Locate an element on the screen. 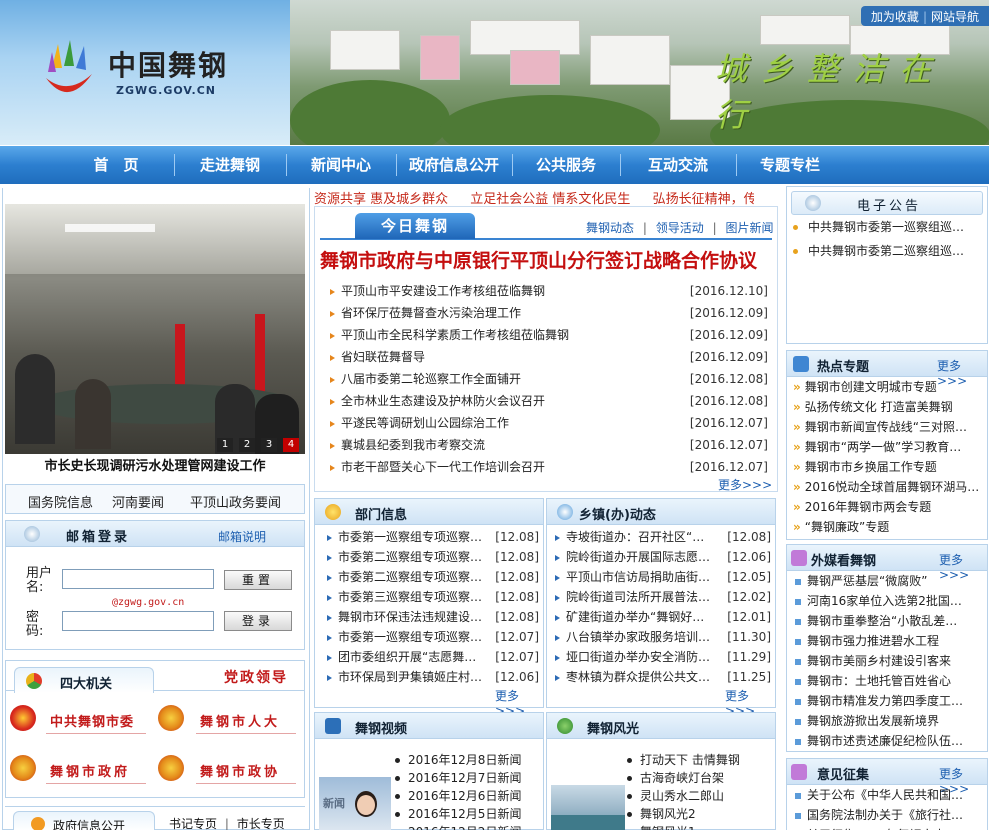 The image size is (989, 830). town-item: 院岭街道司法所开展普法… [12.02] is located at coordinates (663, 597).